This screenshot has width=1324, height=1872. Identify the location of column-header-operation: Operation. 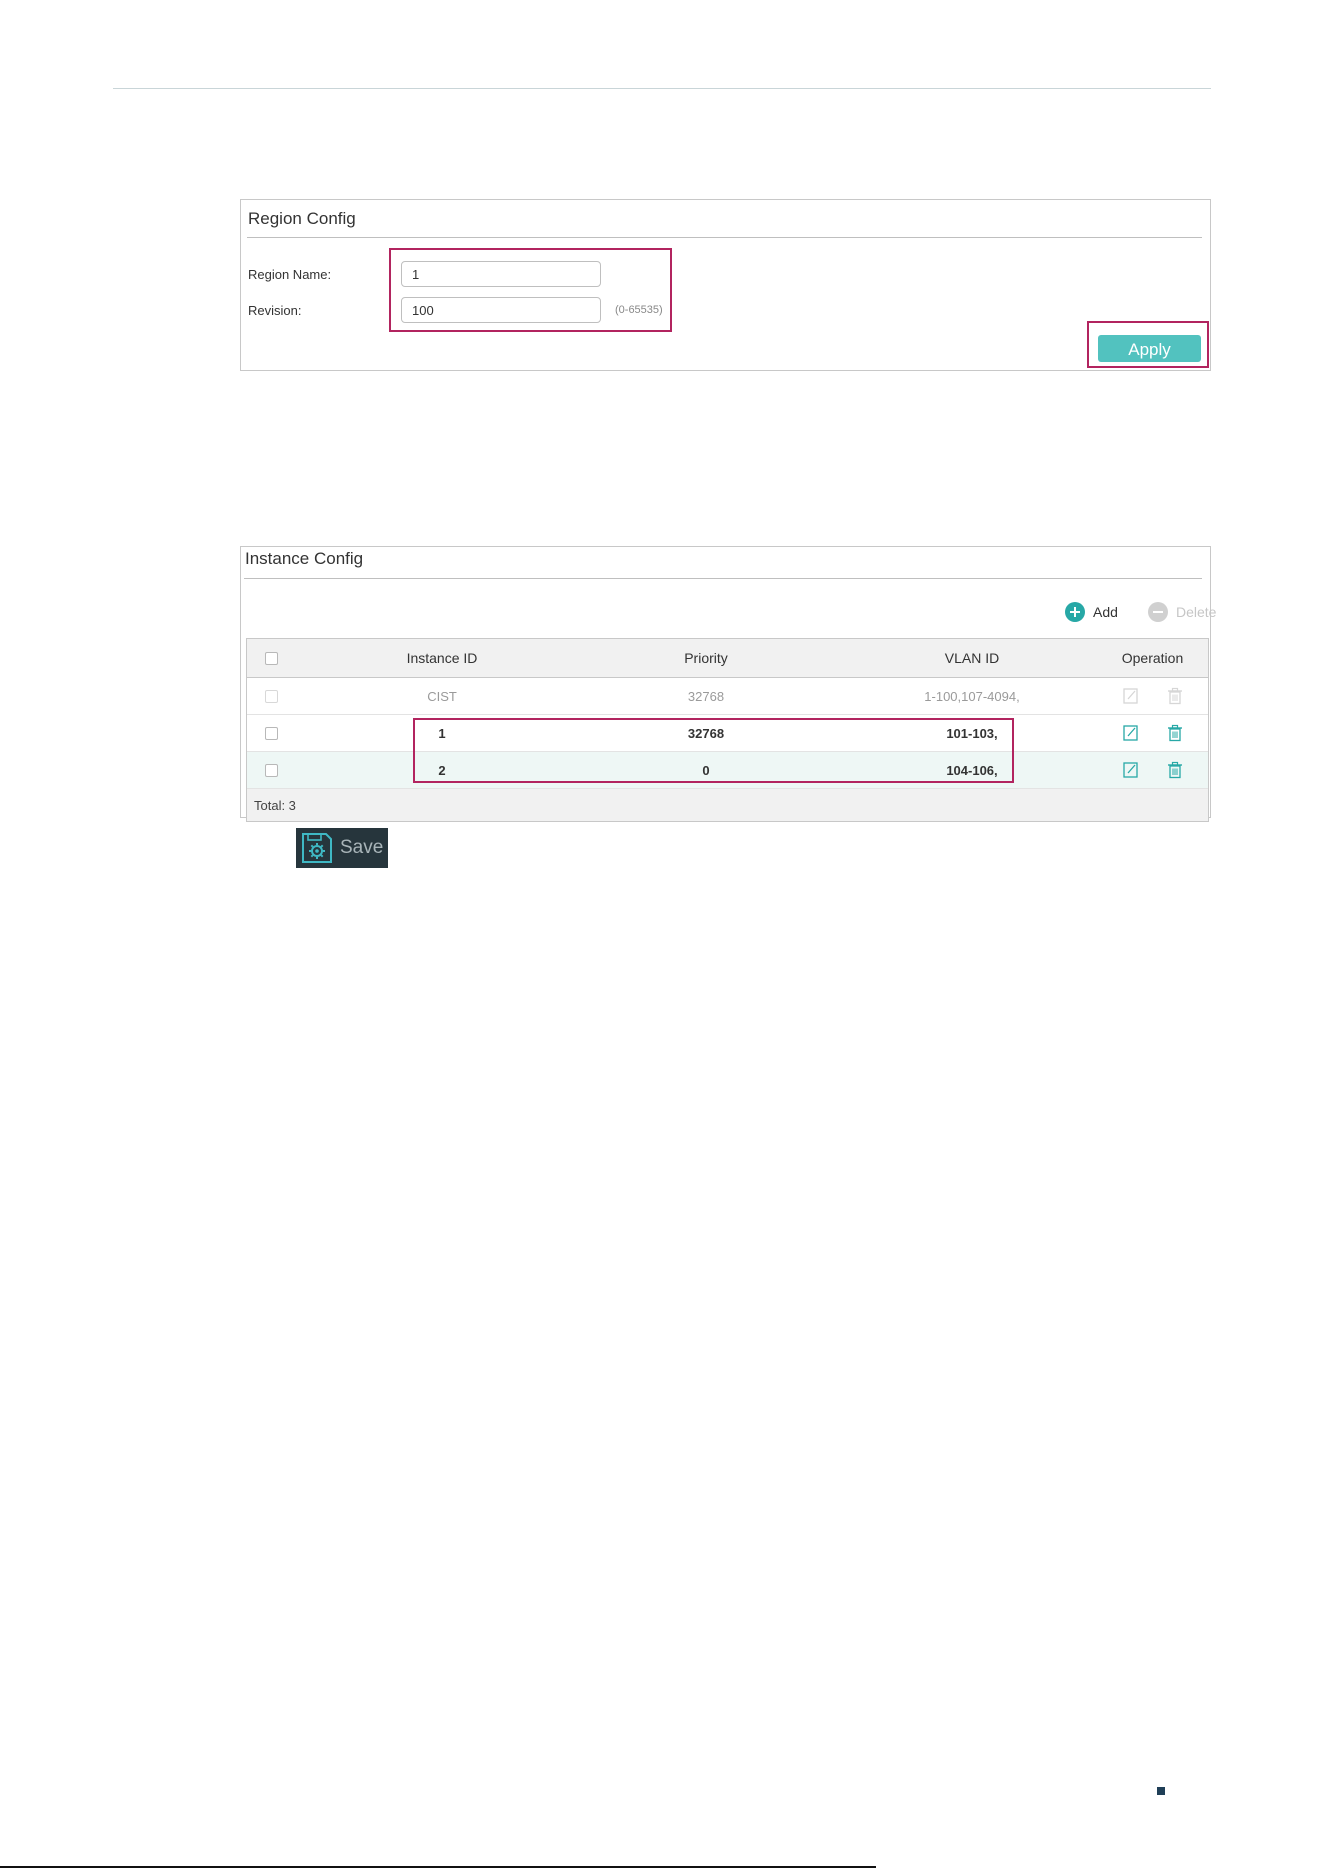
(1152, 658).